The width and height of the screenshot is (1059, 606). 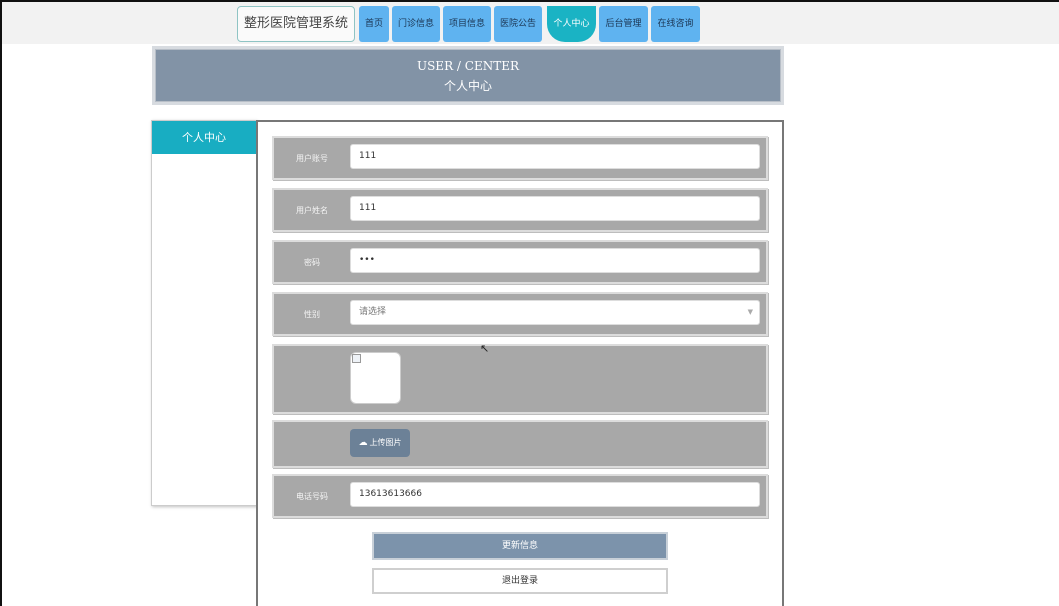 What do you see at coordinates (204, 137) in the screenshot?
I see `sidebar-item-personal-center: 个人中心` at bounding box center [204, 137].